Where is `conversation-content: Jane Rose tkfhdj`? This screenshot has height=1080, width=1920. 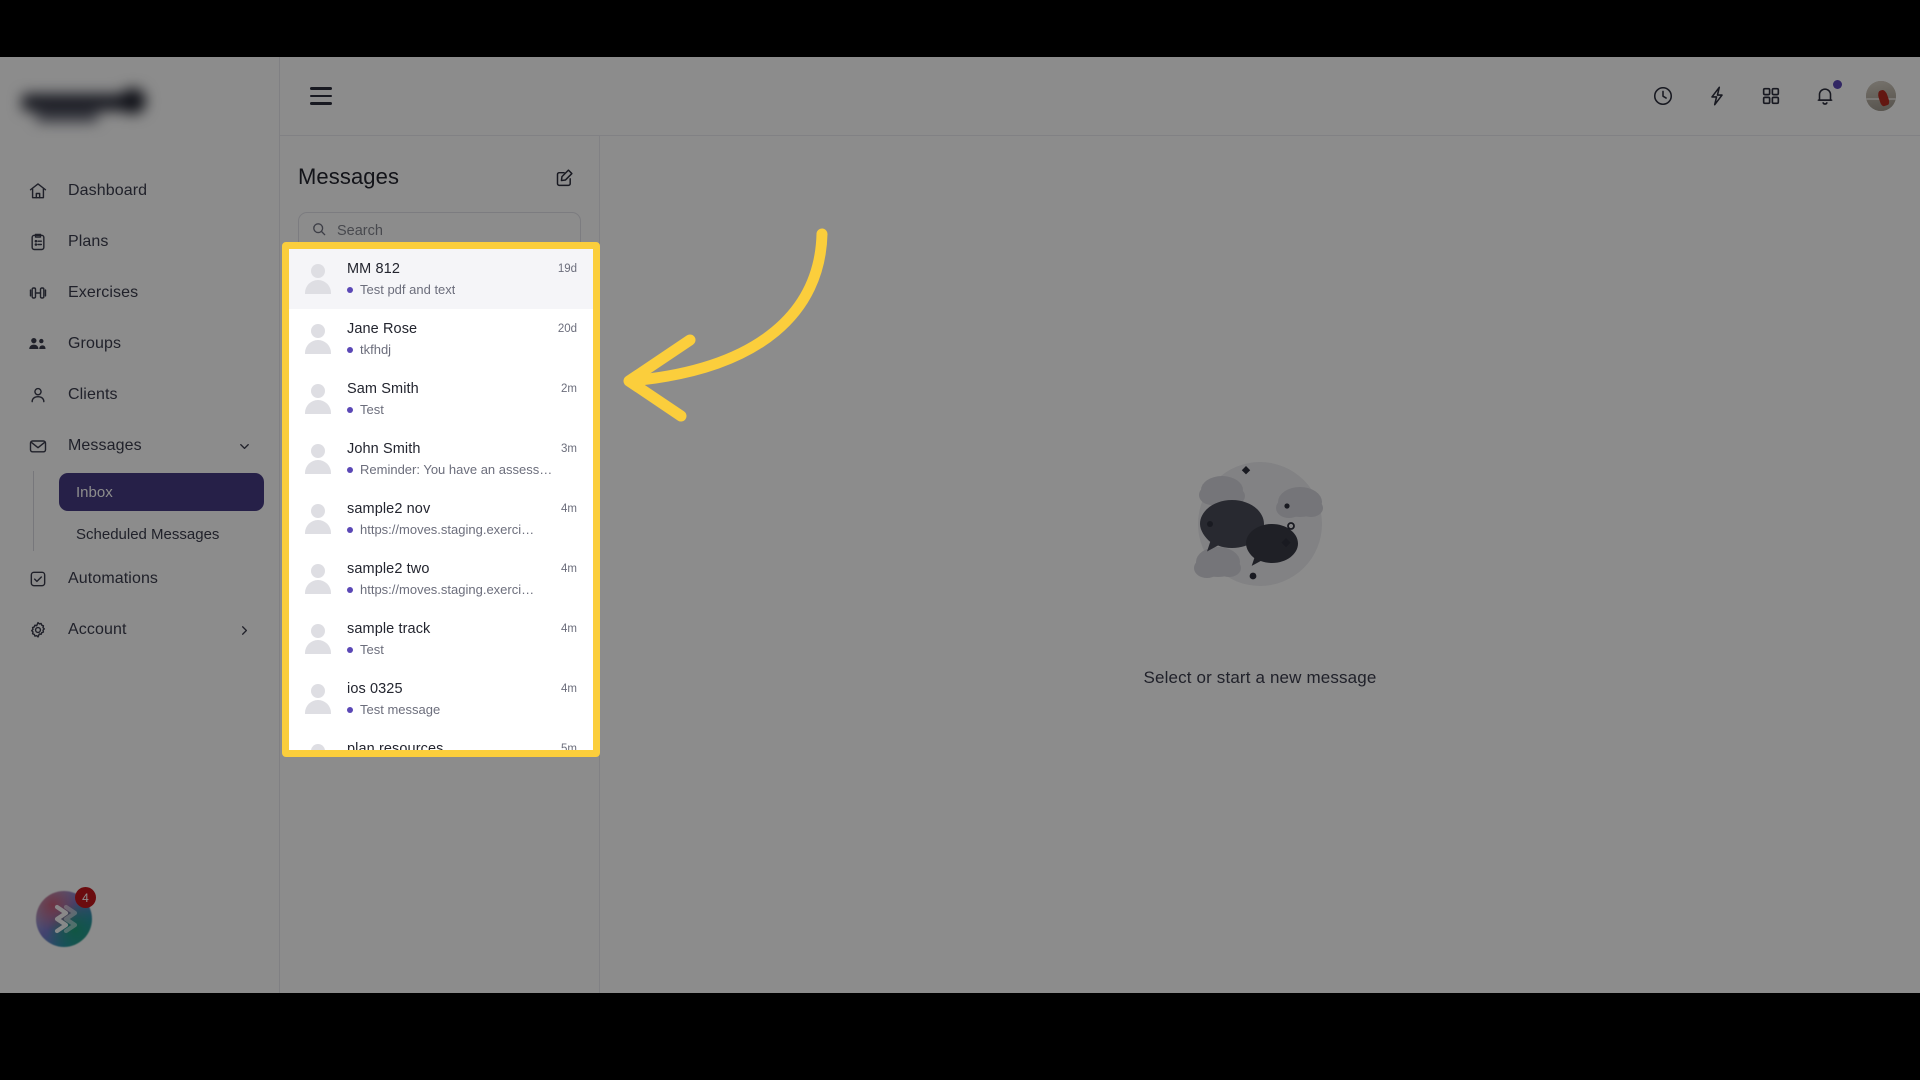
conversation-content: Jane Rose tkfhdj is located at coordinates (449, 339).